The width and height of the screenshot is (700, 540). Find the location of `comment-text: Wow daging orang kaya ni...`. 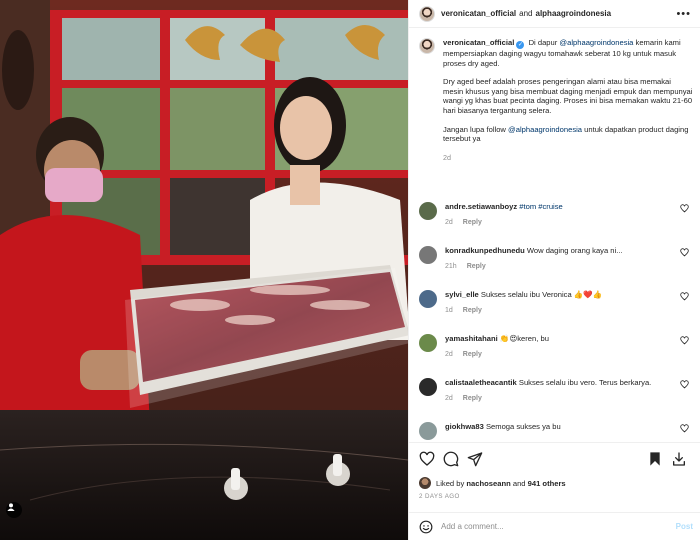

comment-text: Wow daging orang kaya ni... is located at coordinates (574, 250).